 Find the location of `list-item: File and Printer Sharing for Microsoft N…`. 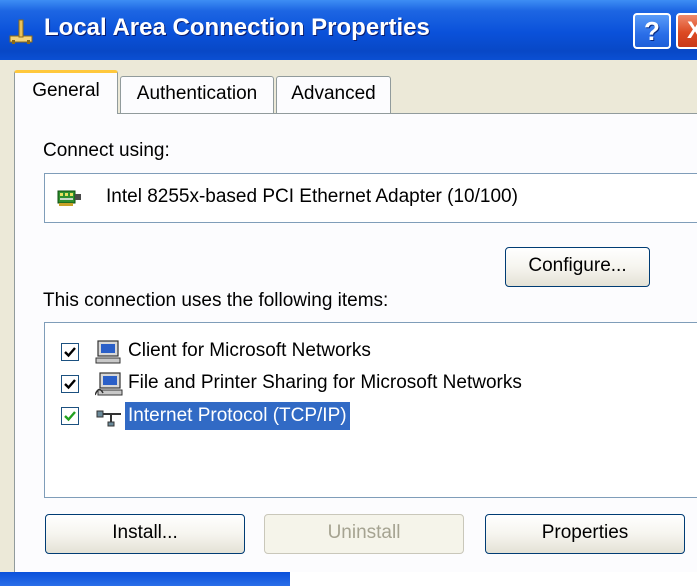

list-item: File and Printer Sharing for Microsoft N… is located at coordinates (365, 384).